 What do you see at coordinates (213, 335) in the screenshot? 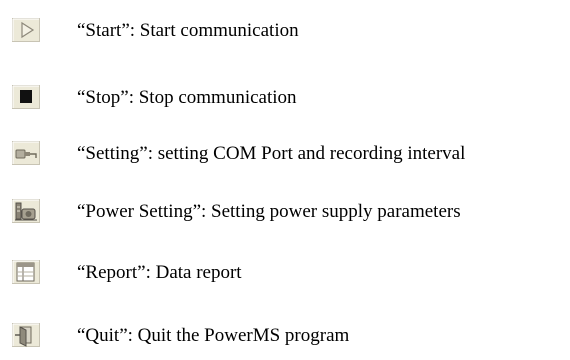
I see `legend-text-quit: “Quit”: Quit the PowerMS program` at bounding box center [213, 335].